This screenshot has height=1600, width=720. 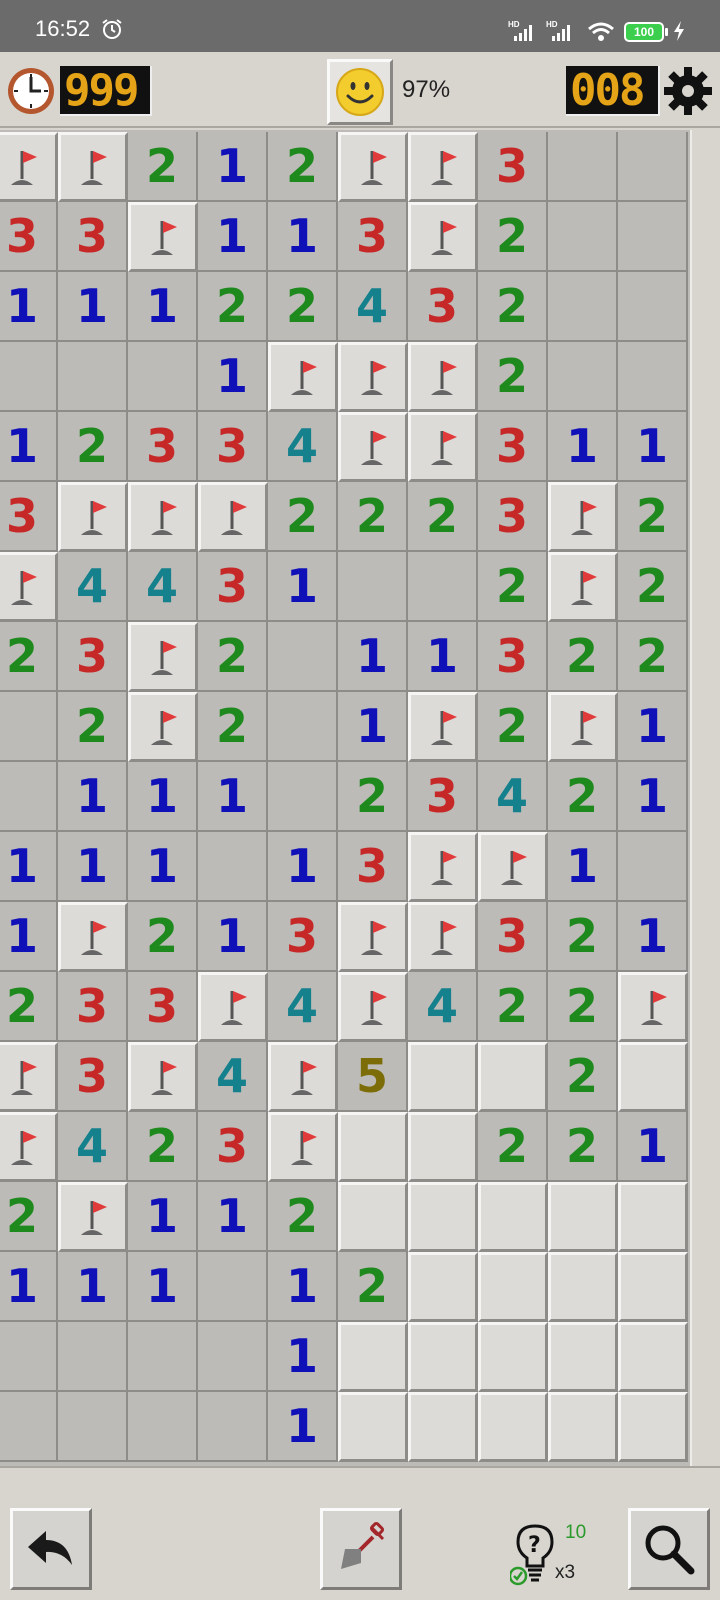 What do you see at coordinates (360, 92) in the screenshot?
I see `new-game-button` at bounding box center [360, 92].